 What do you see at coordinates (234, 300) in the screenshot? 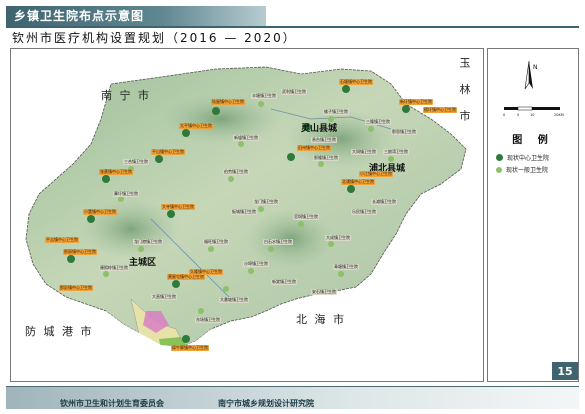
I see `general-hospital-label: 大番坡镇卫生院` at bounding box center [234, 300].